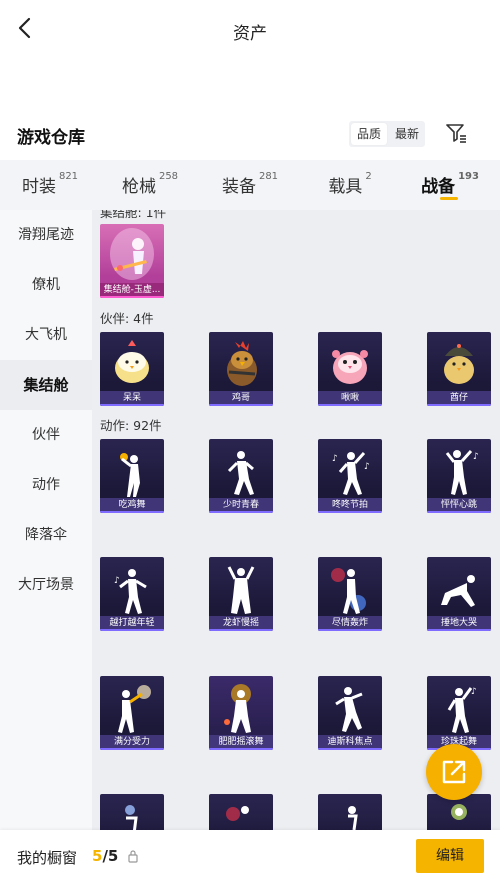 This screenshot has height=885, width=500. What do you see at coordinates (250, 135) in the screenshot?
I see `warehouse-header: 游戏仓库 品质 最新` at bounding box center [250, 135].